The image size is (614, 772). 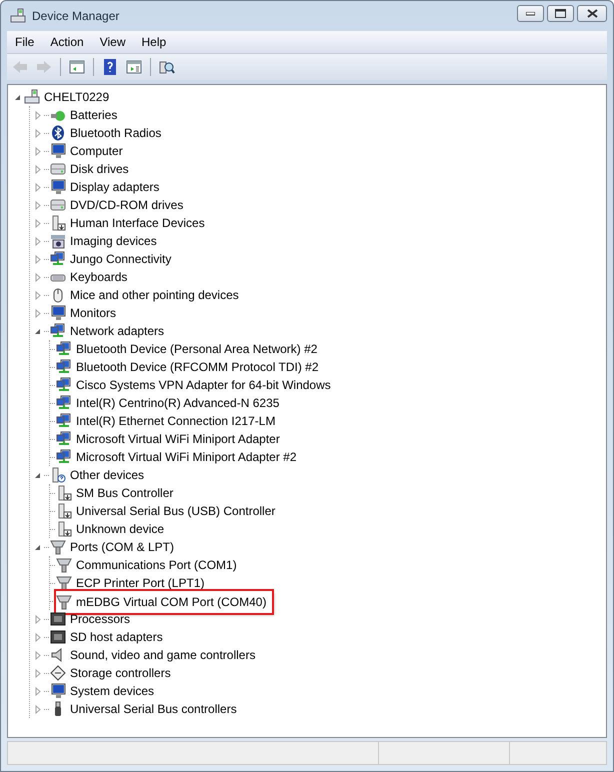 What do you see at coordinates (118, 493) in the screenshot?
I see `tree-item: SM Bus Controller` at bounding box center [118, 493].